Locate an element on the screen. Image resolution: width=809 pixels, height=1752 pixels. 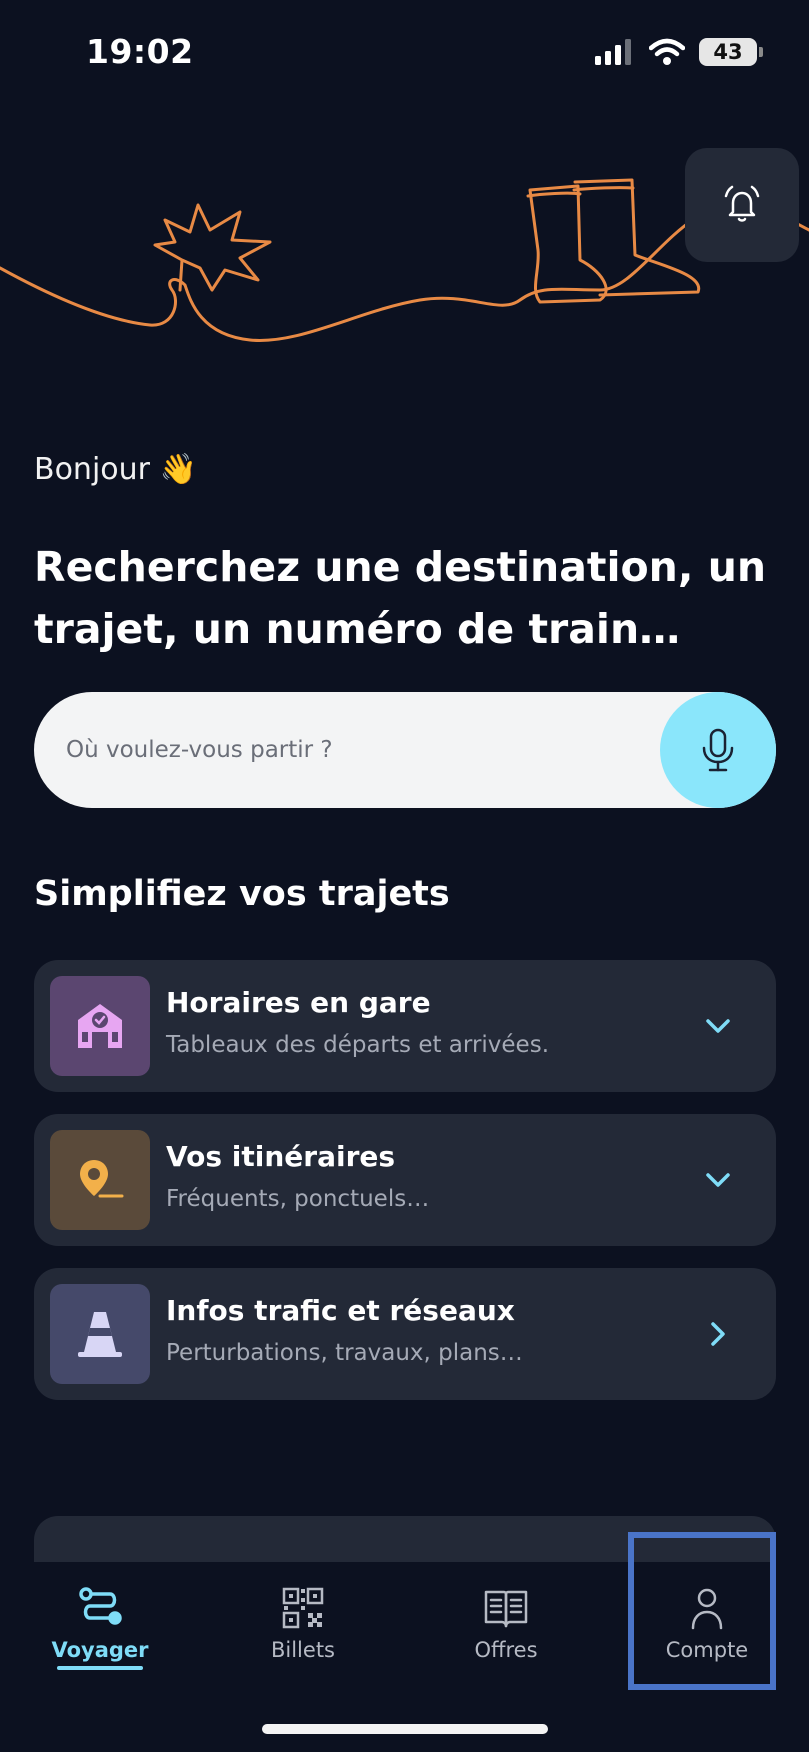
card-title: Horaires en gare is located at coordinates (298, 1002).